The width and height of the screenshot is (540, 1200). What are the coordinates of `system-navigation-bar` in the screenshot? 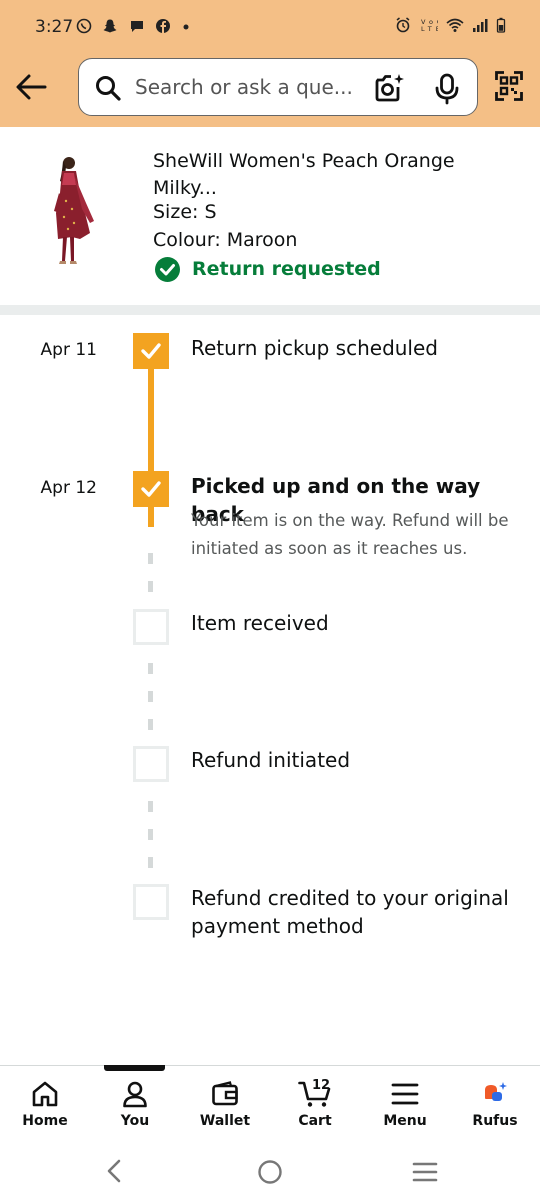 It's located at (270, 1170).